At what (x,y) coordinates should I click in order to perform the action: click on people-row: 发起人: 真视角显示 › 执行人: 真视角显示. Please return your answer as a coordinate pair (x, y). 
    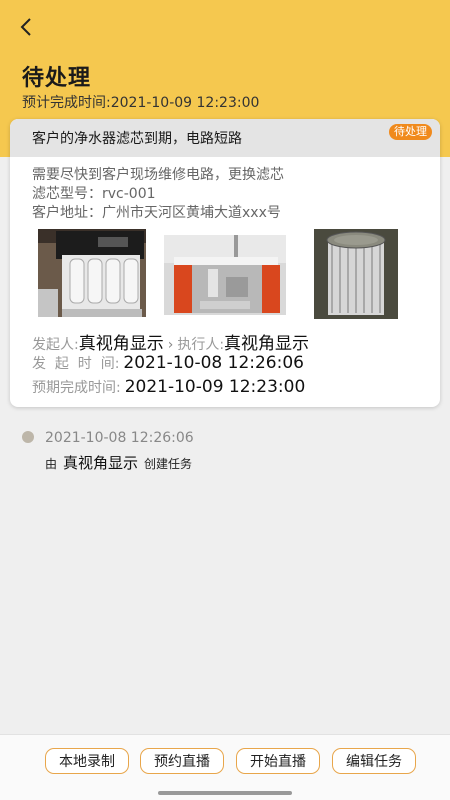
    Looking at the image, I should click on (170, 341).